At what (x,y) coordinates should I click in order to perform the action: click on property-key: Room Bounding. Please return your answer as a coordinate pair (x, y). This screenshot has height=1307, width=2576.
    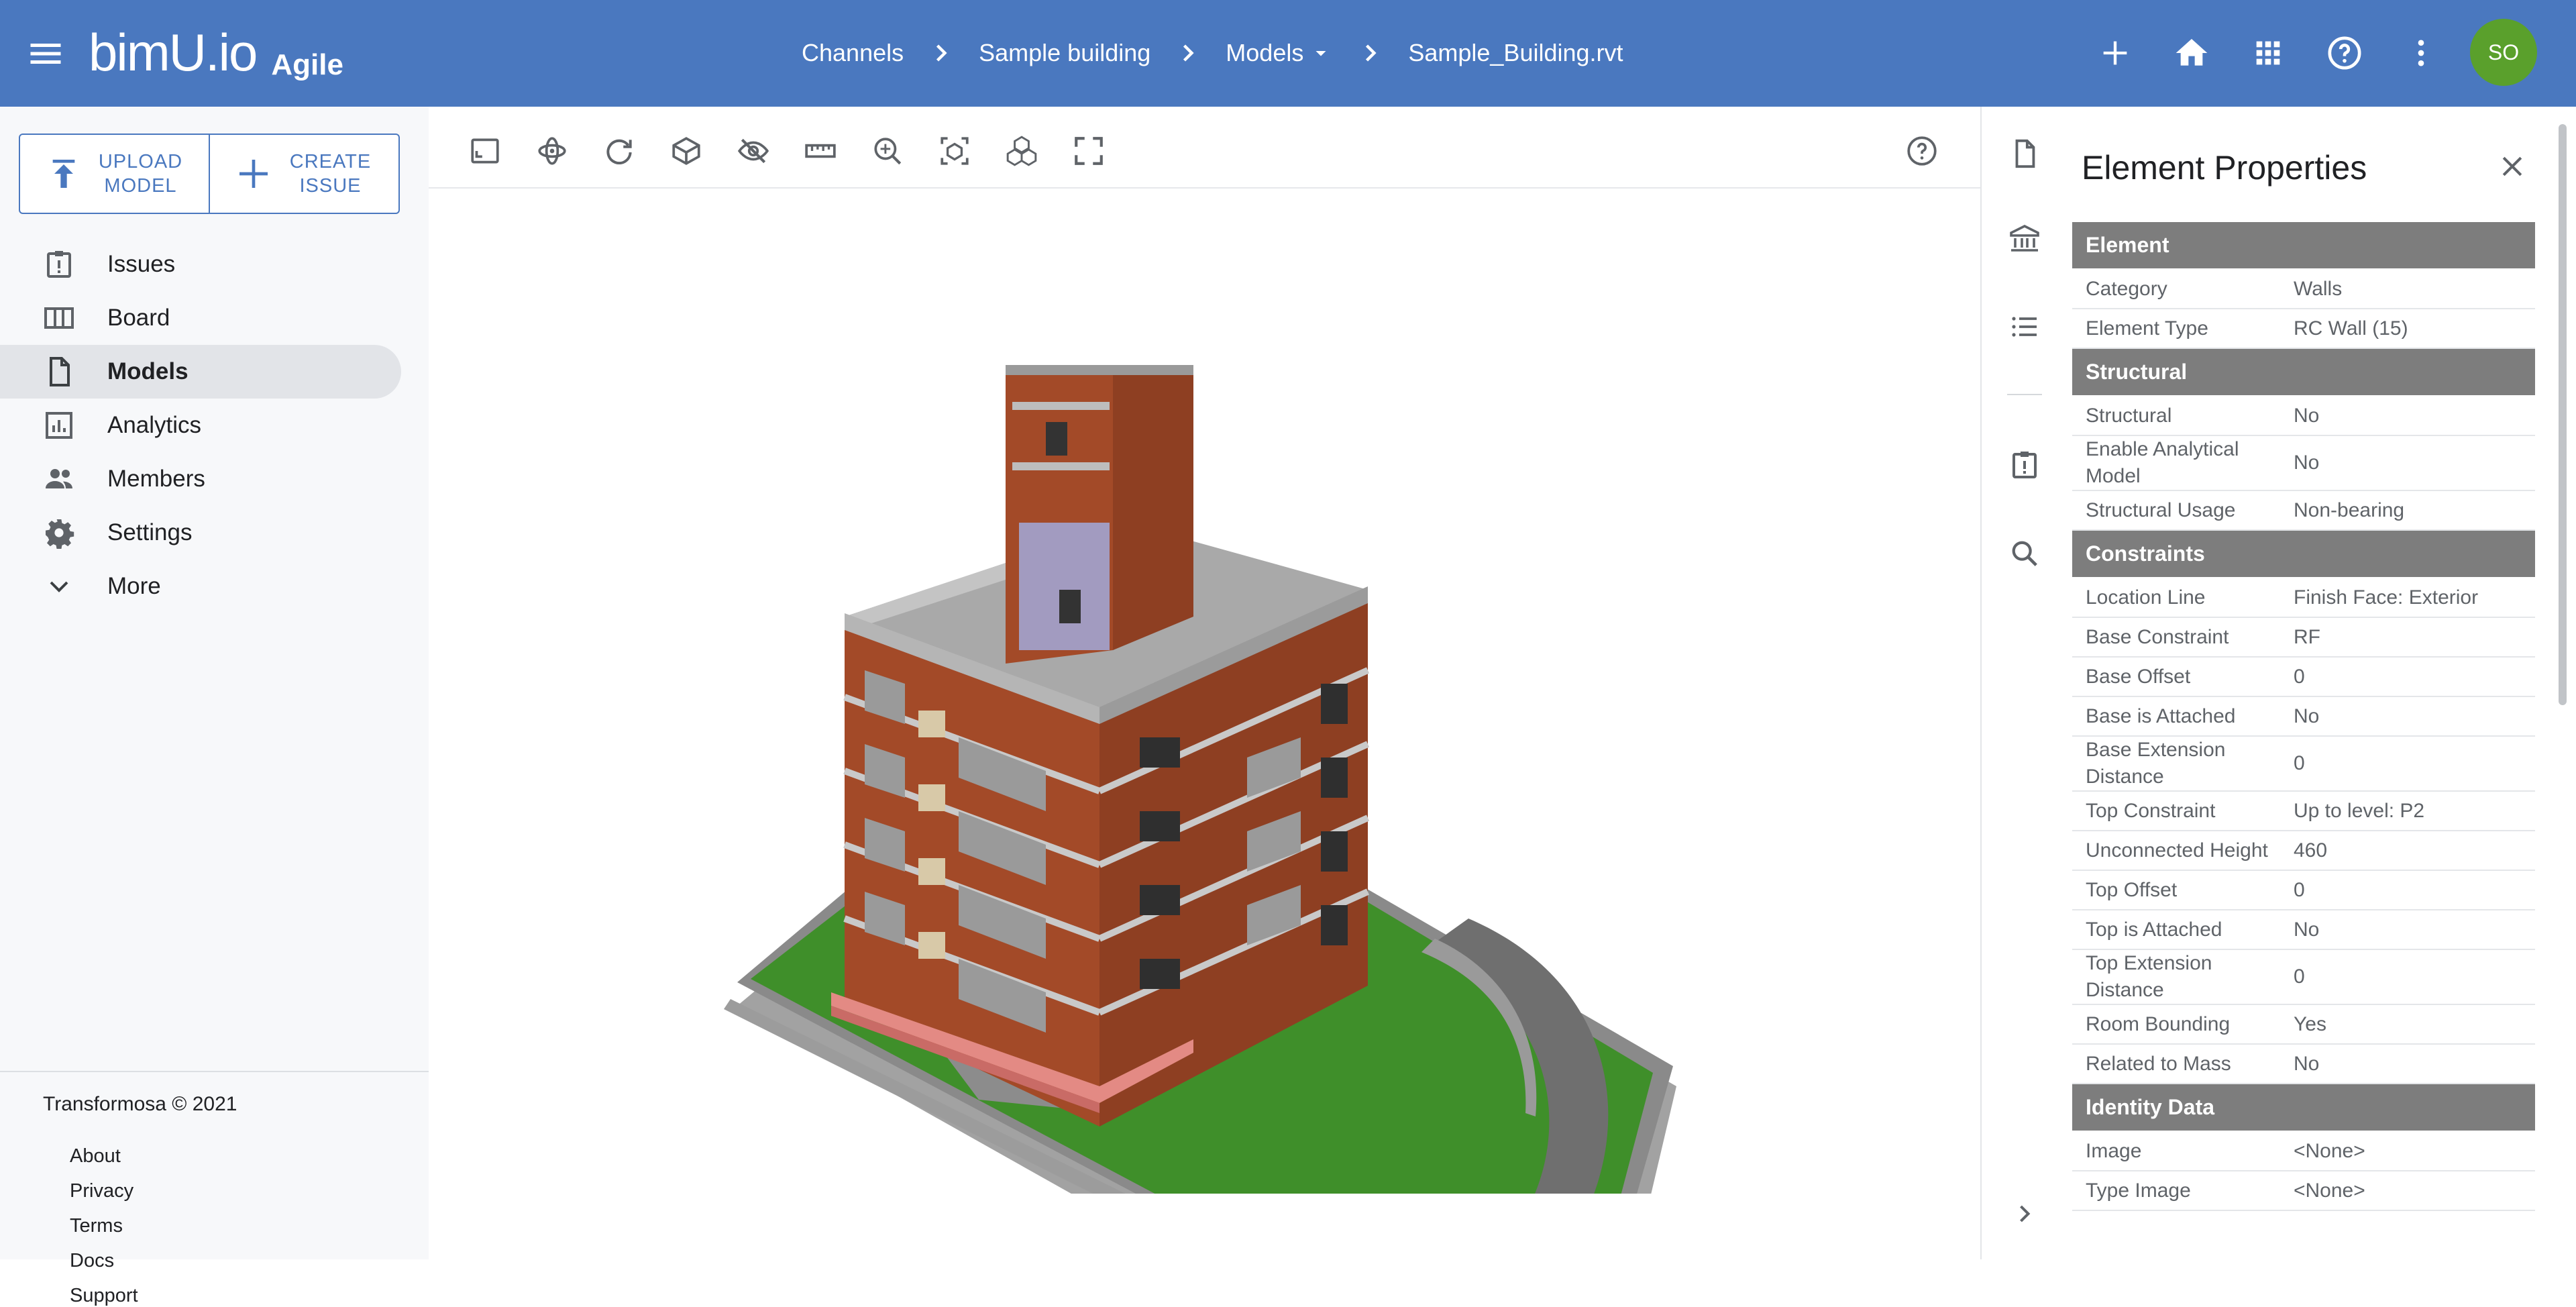
    Looking at the image, I should click on (2158, 1023).